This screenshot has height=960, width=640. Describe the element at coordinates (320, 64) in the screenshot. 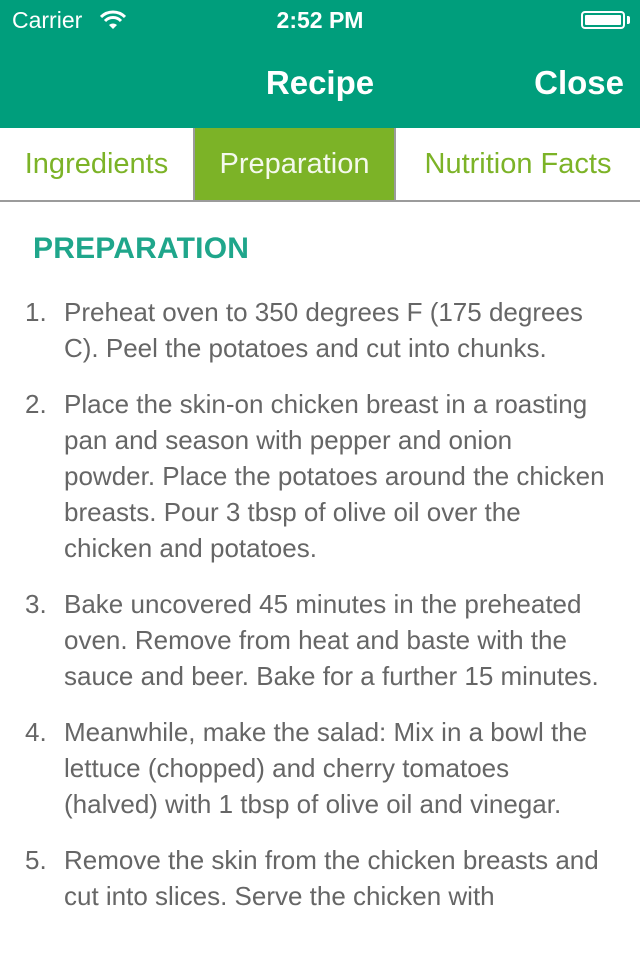

I see `app-header: Carrier 2:52 PM Recipe Close` at that location.